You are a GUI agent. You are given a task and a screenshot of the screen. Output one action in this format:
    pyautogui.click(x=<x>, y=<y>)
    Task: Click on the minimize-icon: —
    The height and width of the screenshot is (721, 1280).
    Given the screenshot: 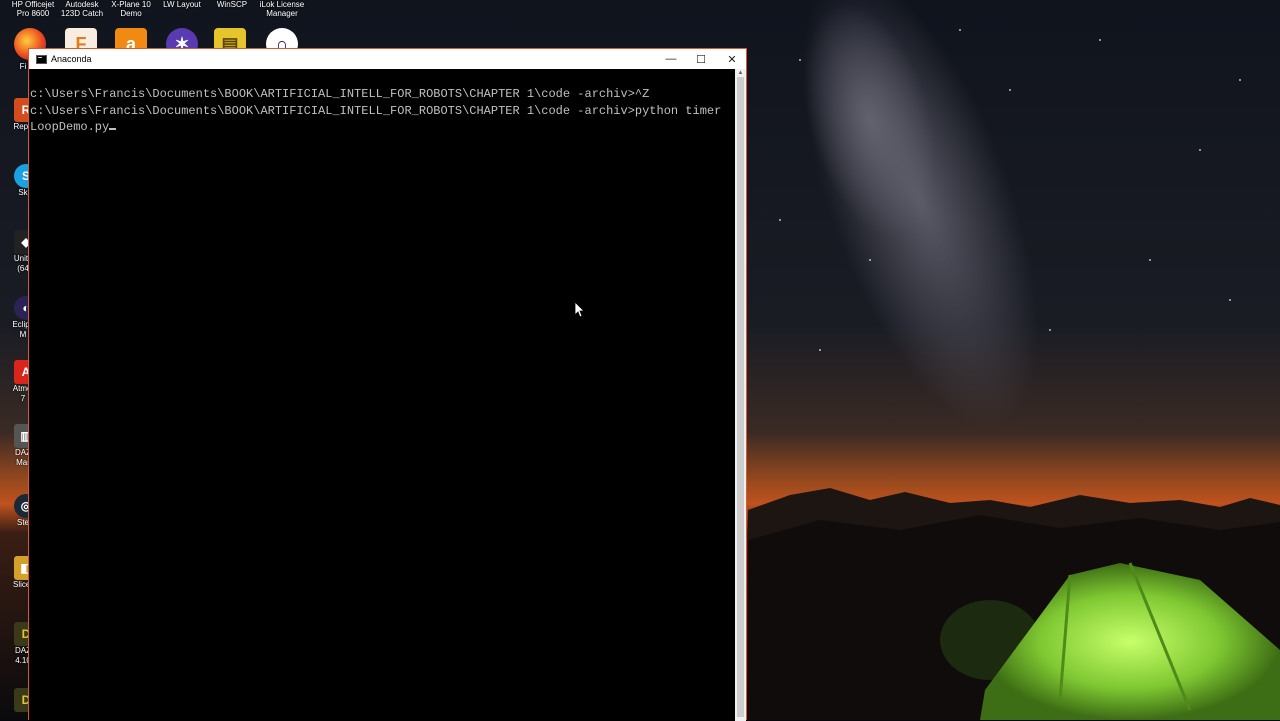 What is the action you would take?
    pyautogui.click(x=671, y=59)
    